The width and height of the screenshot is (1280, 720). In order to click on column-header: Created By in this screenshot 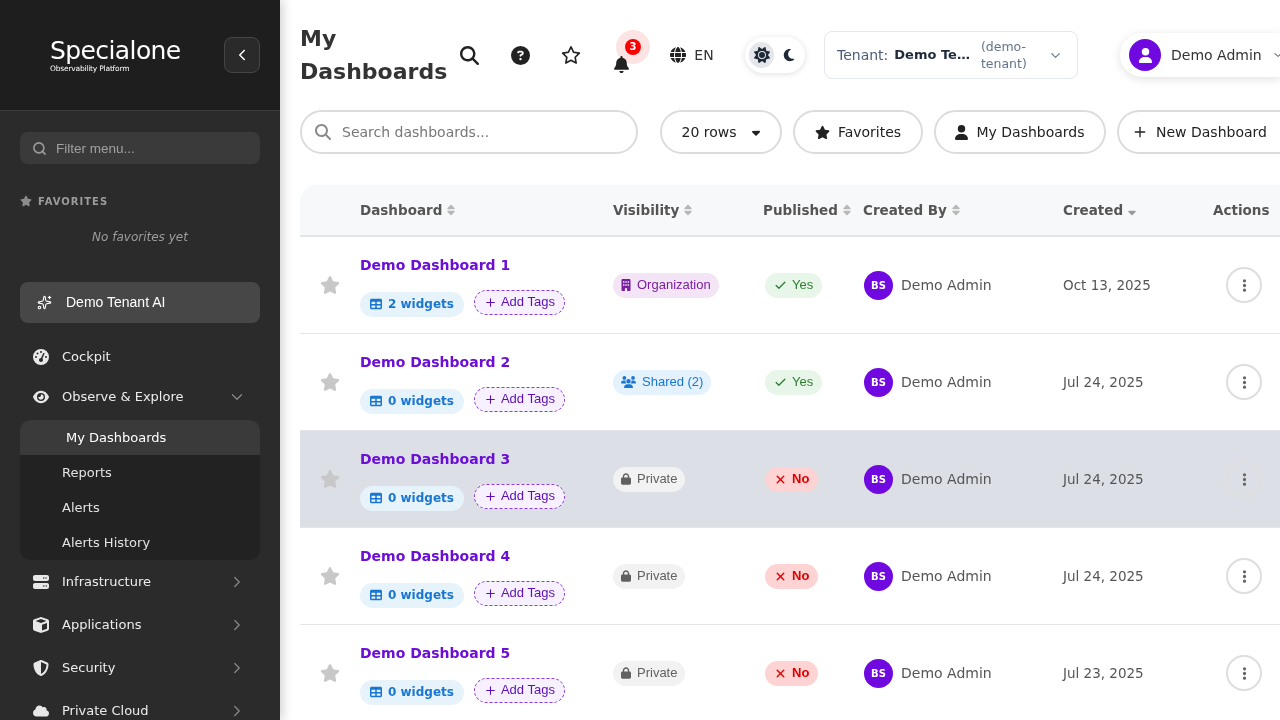, I will do `click(911, 210)`.